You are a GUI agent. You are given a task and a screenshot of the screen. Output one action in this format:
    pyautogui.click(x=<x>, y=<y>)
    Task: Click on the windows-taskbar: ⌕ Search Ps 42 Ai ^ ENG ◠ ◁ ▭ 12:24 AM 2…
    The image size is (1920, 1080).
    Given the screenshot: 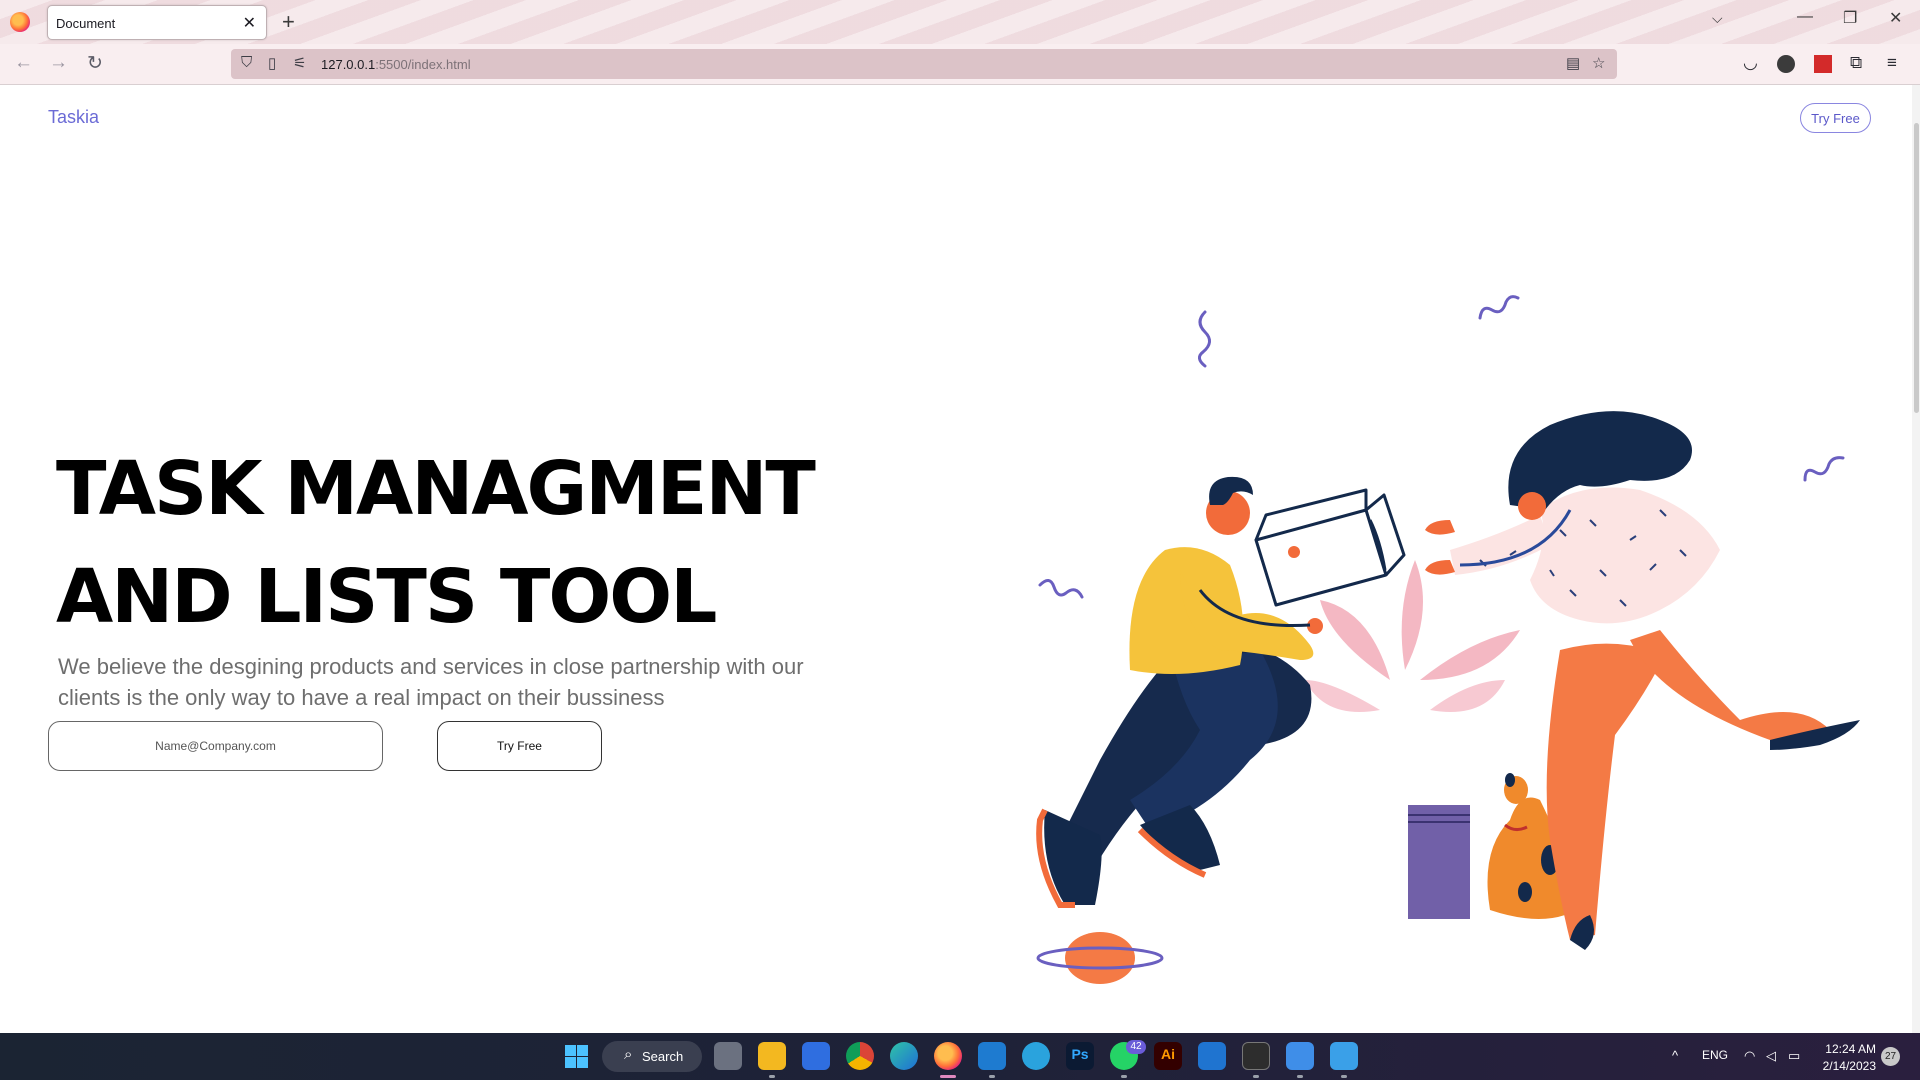 What is the action you would take?
    pyautogui.click(x=960, y=1056)
    